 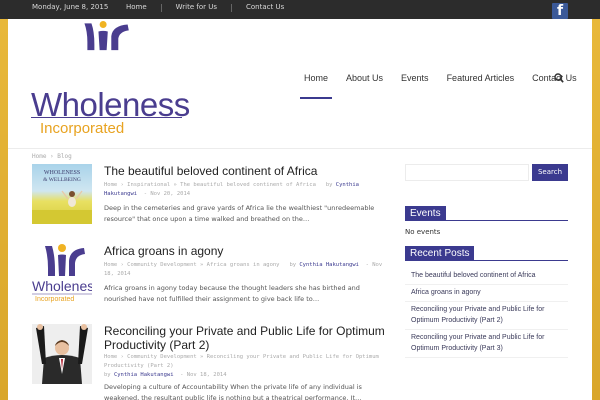 I want to click on top-links: Home Write for Us Contact Us, so click(x=205, y=7).